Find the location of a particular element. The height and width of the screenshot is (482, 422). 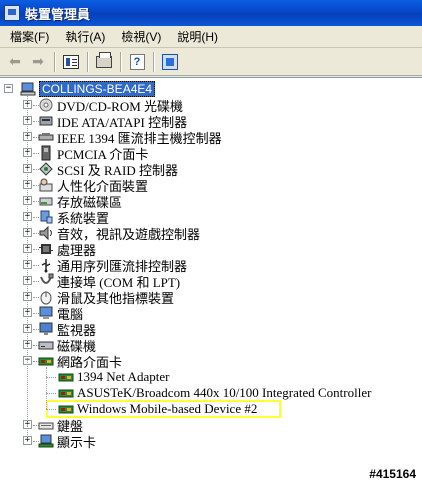

scan-hardware-icon is located at coordinates (170, 61).